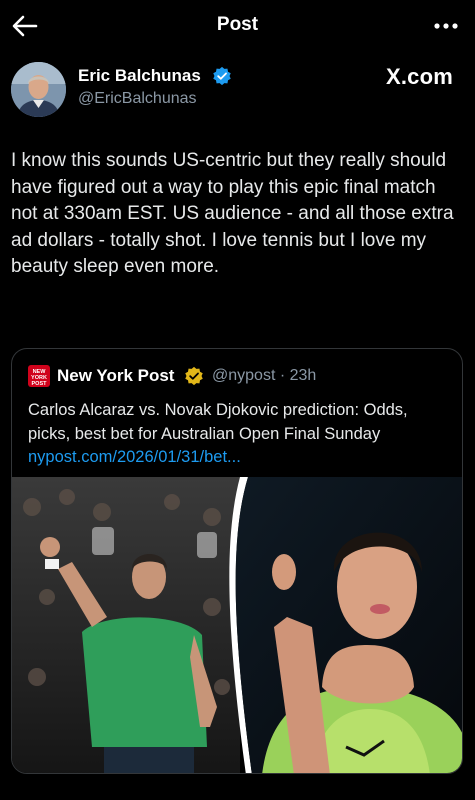  I want to click on nypost-logo: NEW YORK POST, so click(39, 376).